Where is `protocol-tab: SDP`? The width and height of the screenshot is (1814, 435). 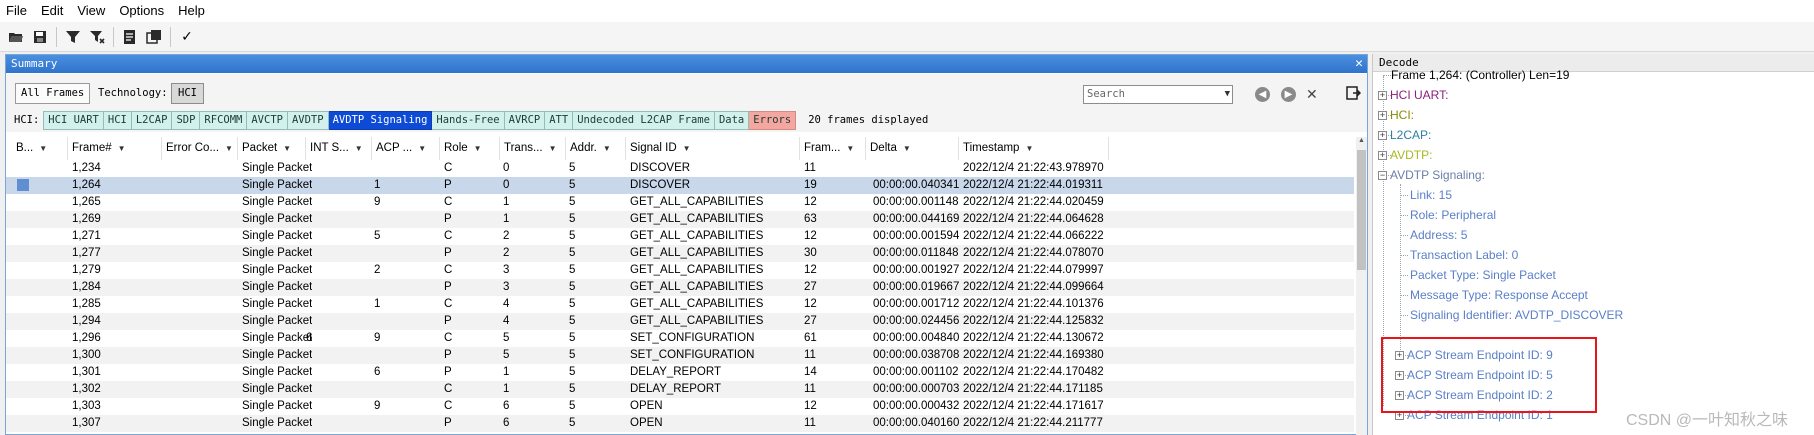 protocol-tab: SDP is located at coordinates (186, 120).